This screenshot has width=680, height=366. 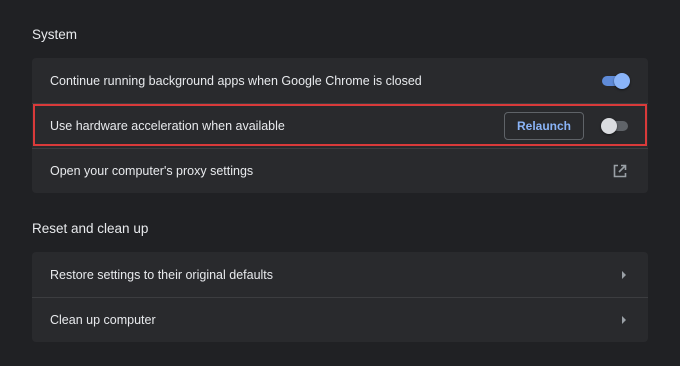 I want to click on hardware-acceleration-label: Use hardware acceleration when available, so click(x=167, y=126).